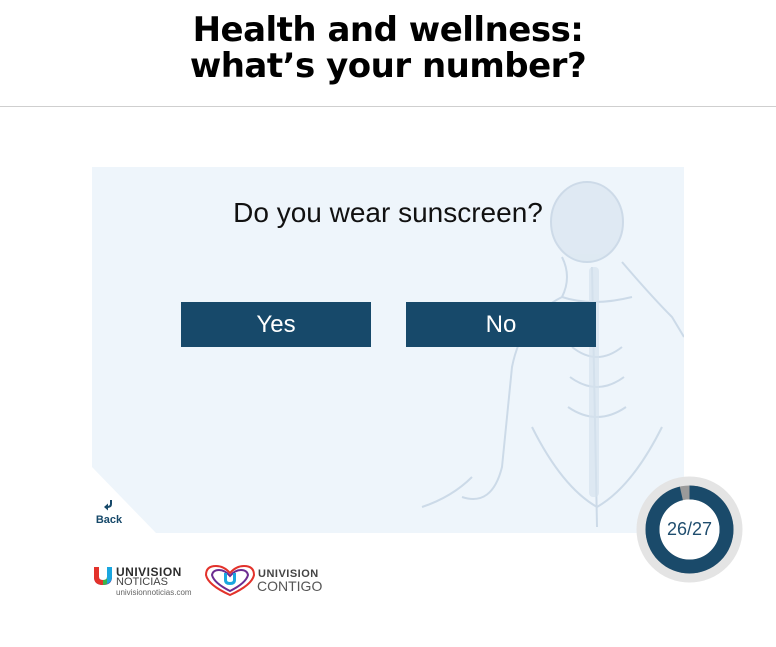 This screenshot has width=776, height=647. I want to click on back-button: Back, so click(109, 516).